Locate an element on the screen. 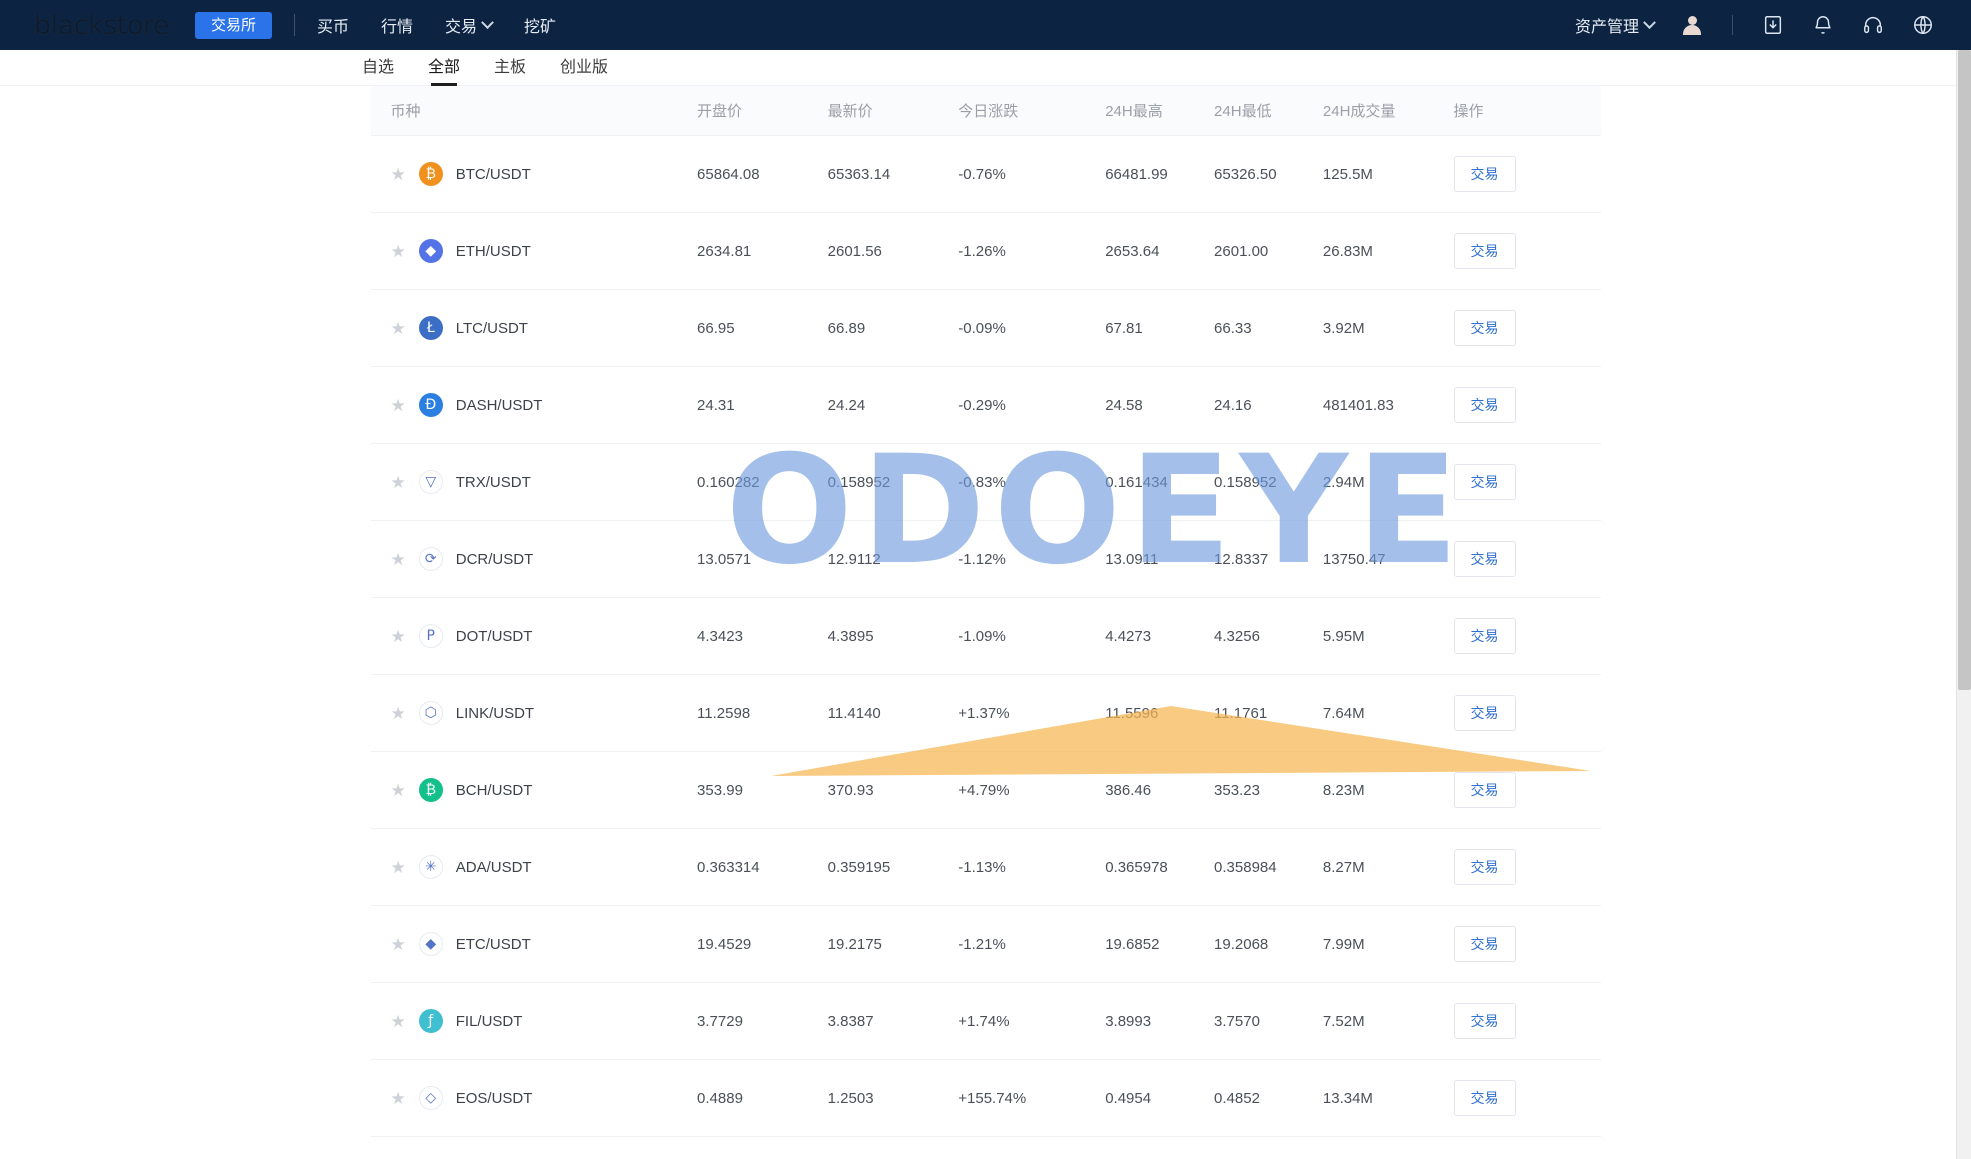 The width and height of the screenshot is (1971, 1159). exchange-pill-button: 交易所 is located at coordinates (233, 25).